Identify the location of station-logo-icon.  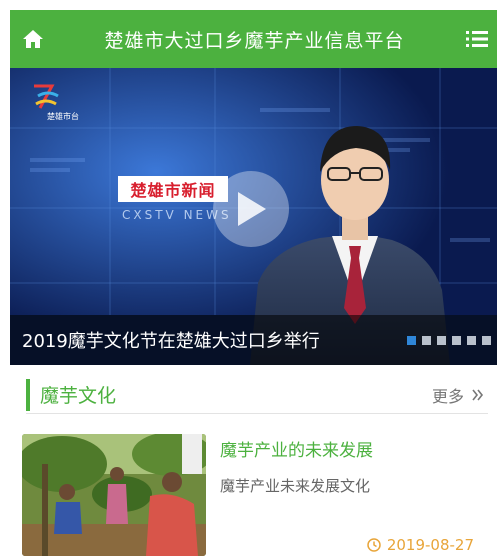
(46, 96).